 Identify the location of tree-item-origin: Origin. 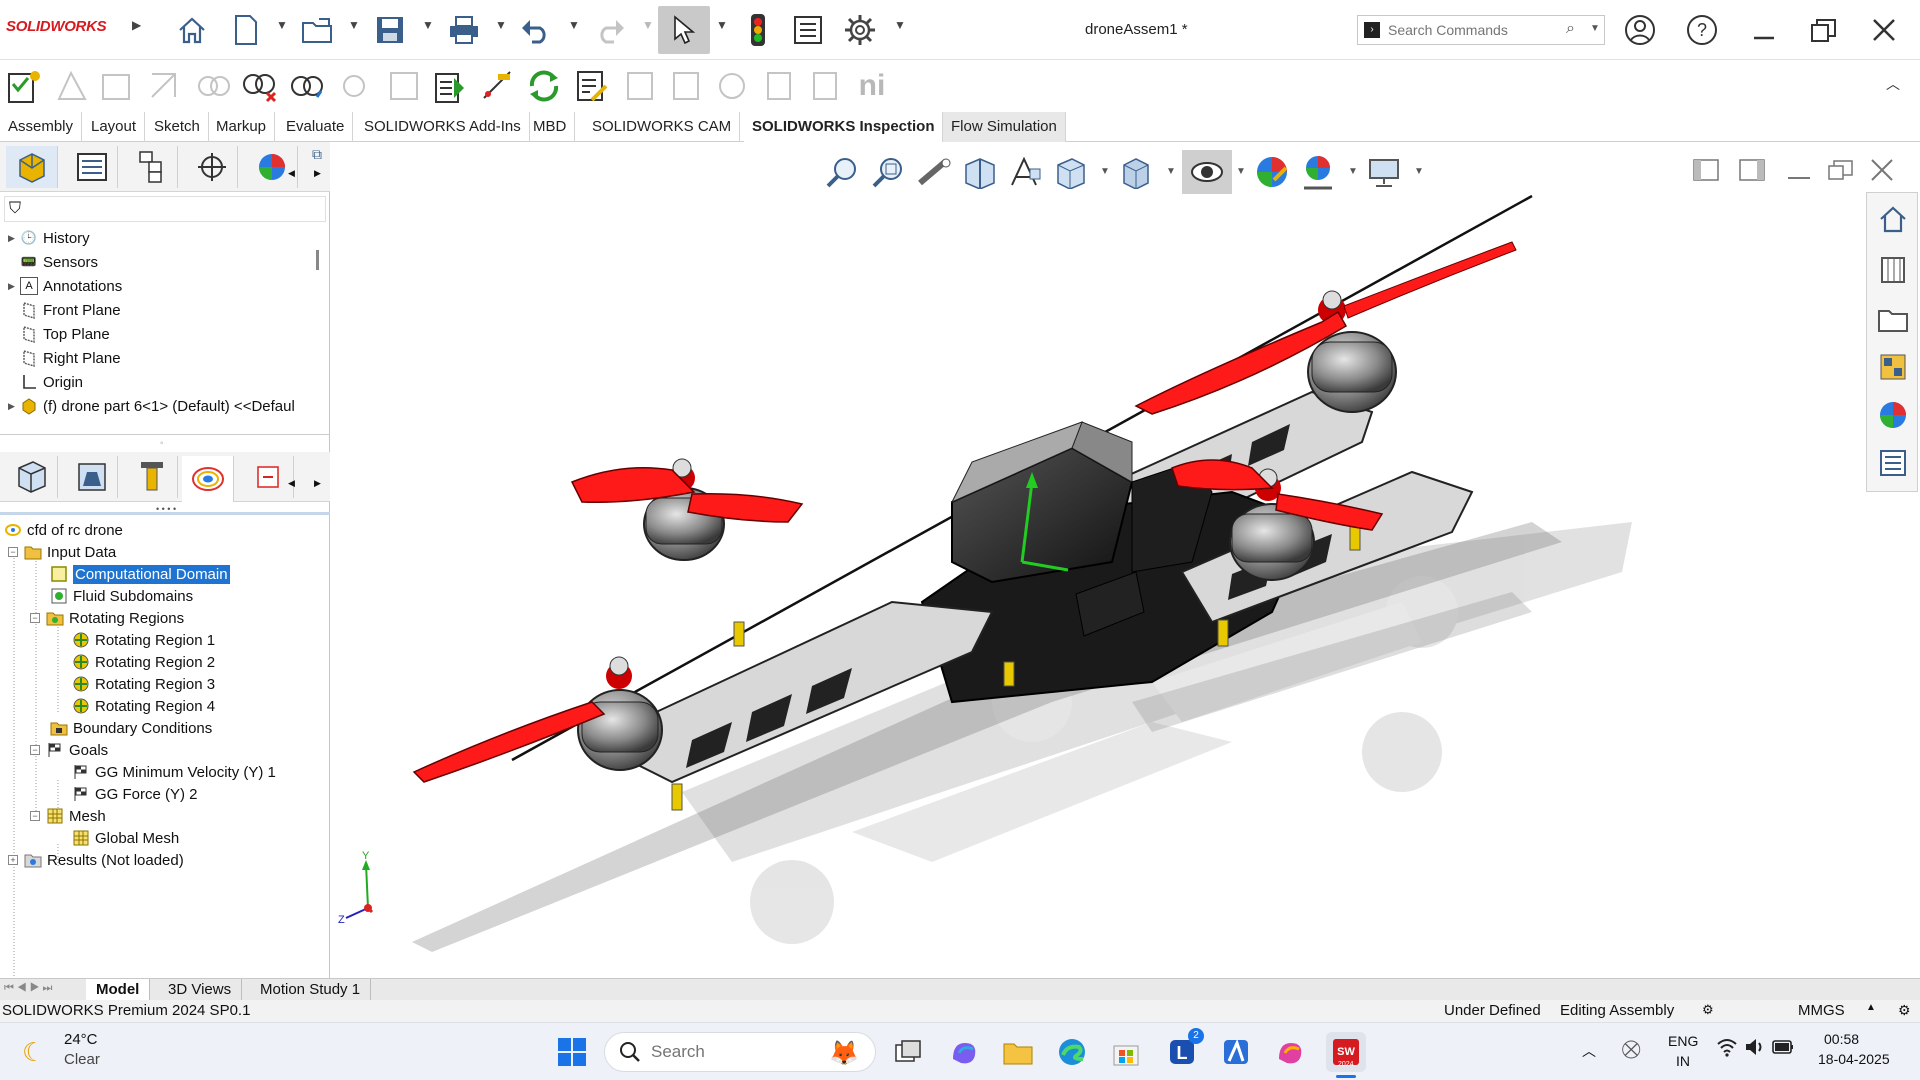
(51, 382).